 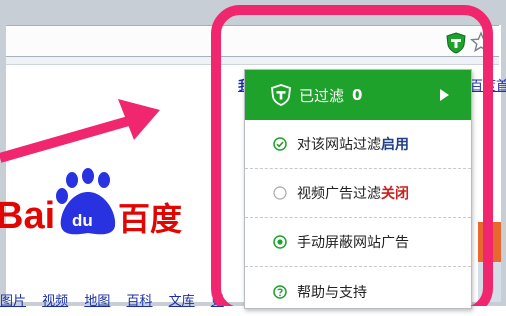 I want to click on address-bar, so click(x=252, y=41).